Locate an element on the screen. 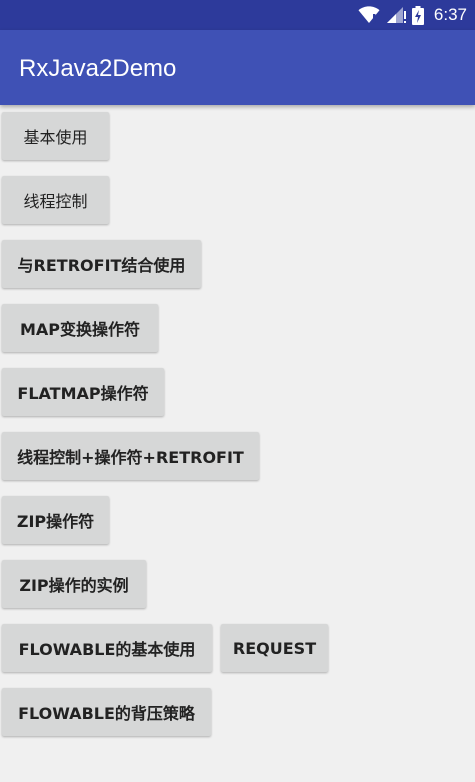  wifi-icon is located at coordinates (369, 15).